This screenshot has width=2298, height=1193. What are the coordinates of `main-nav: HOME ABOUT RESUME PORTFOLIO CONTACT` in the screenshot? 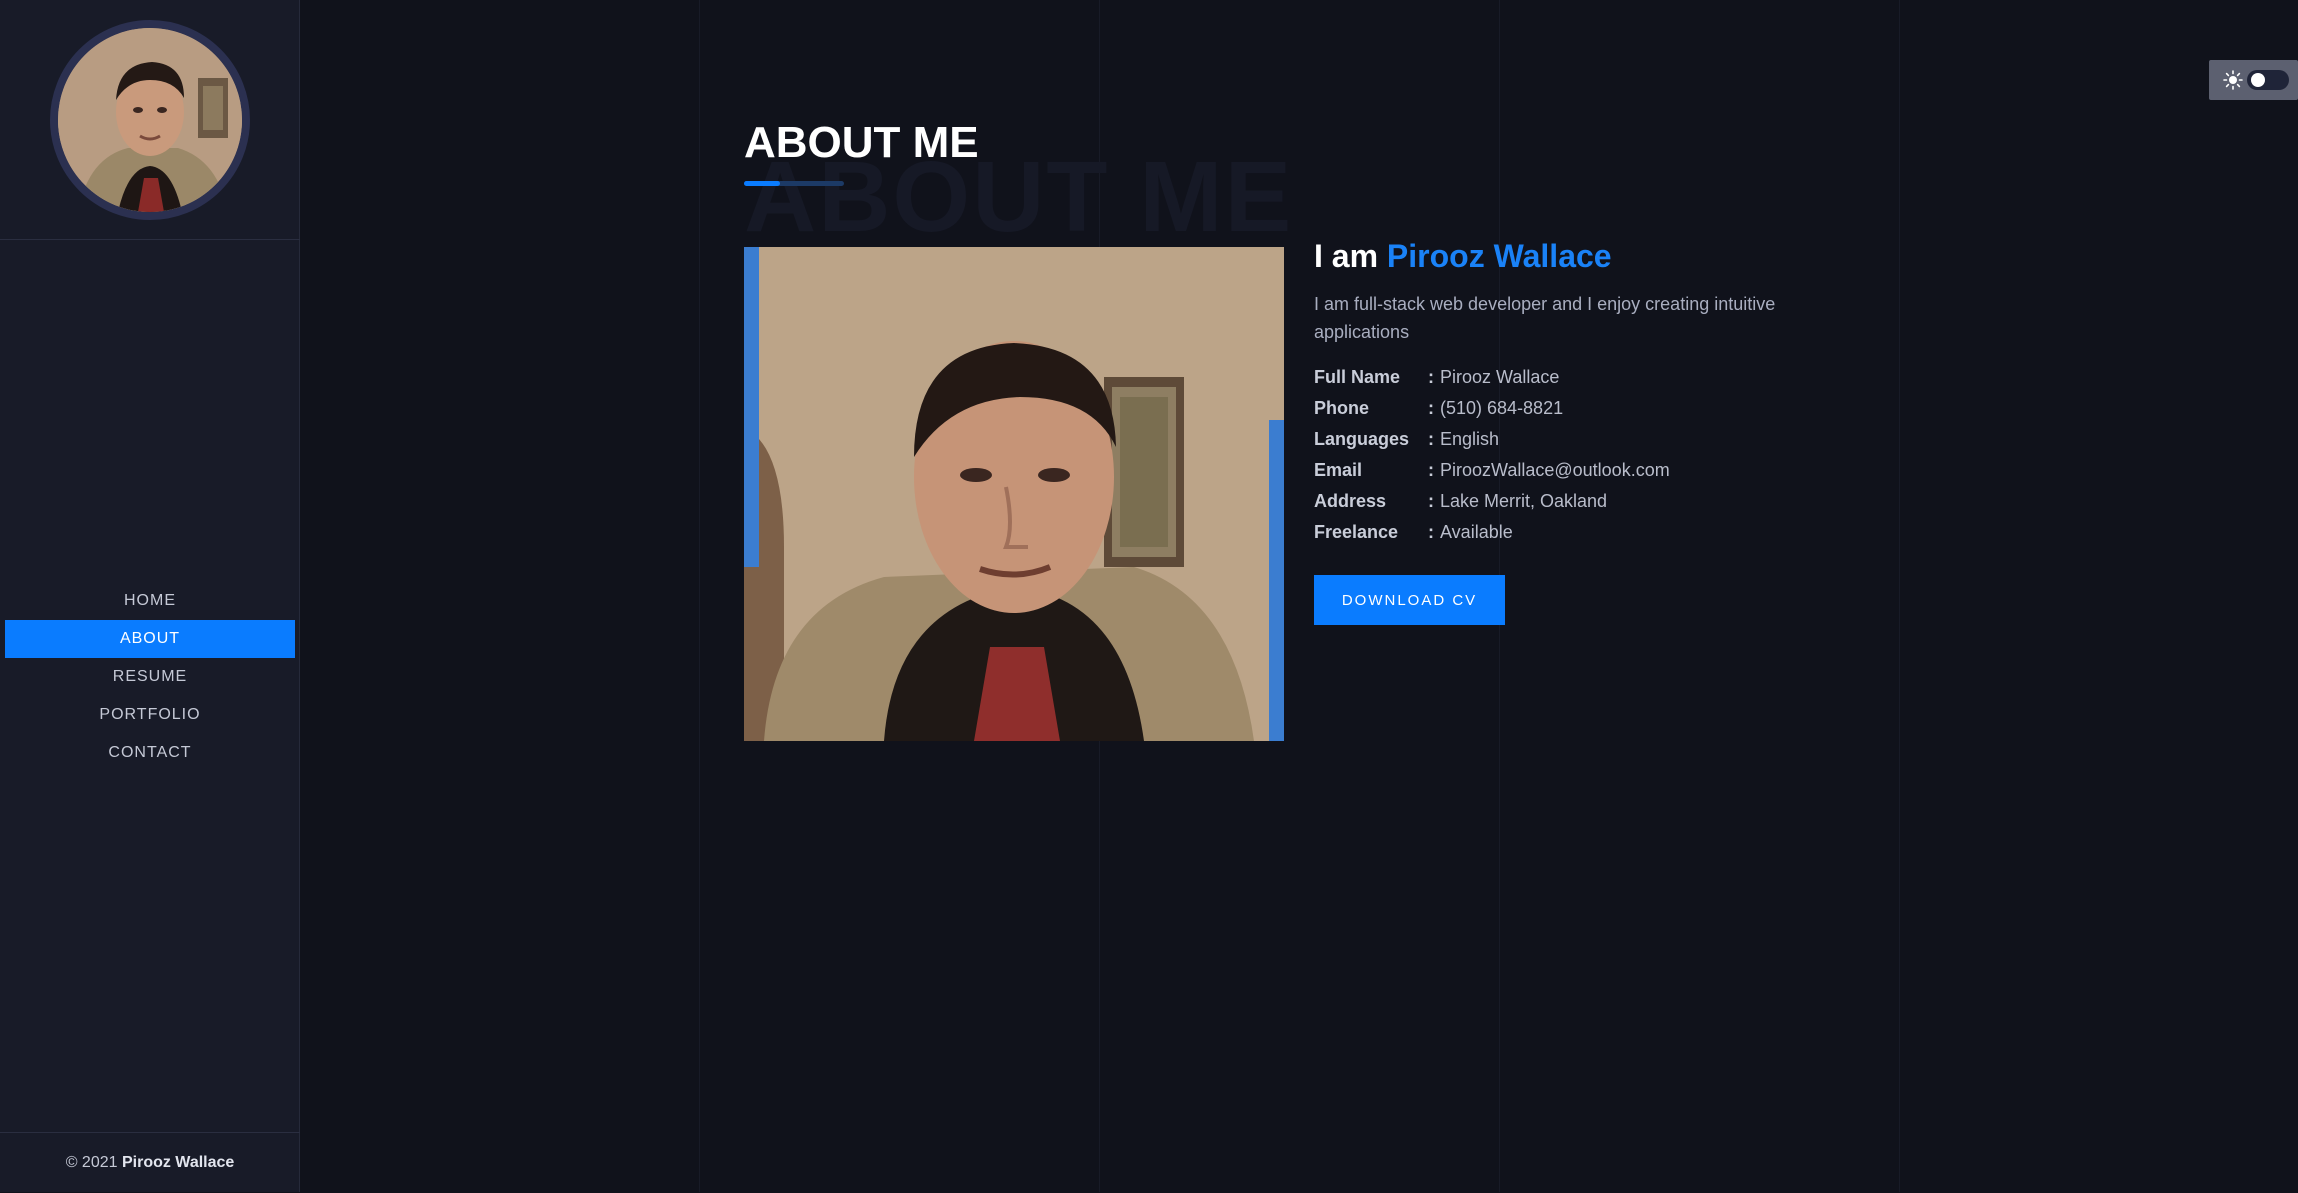 It's located at (150, 677).